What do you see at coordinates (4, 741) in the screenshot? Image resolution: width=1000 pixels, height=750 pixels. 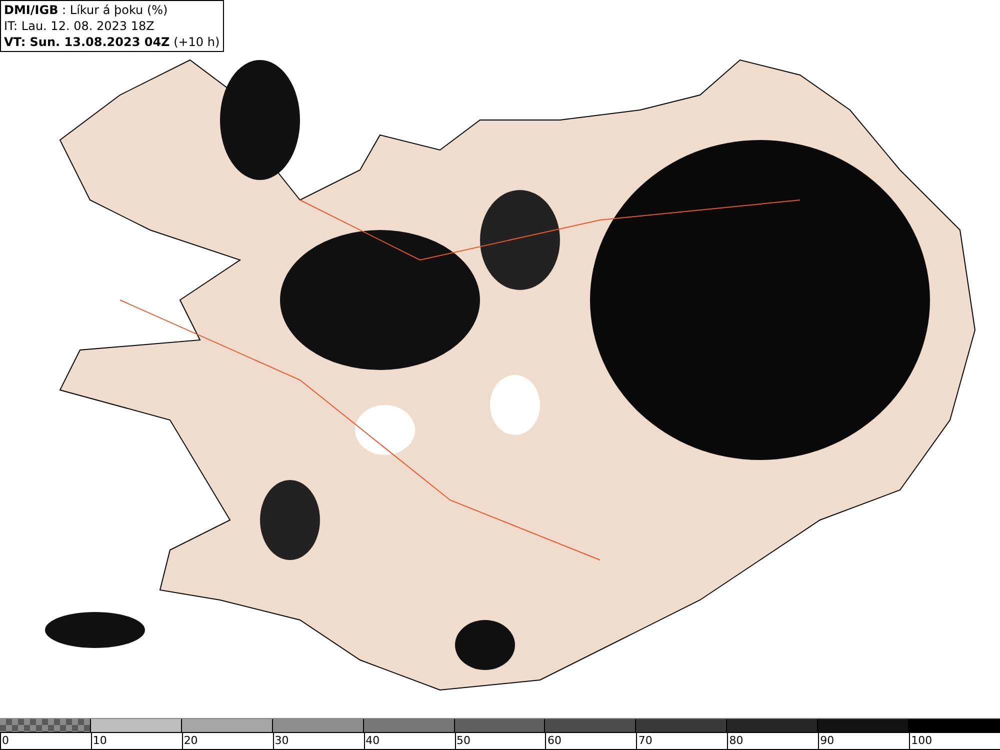 I see `legend-label: 0` at bounding box center [4, 741].